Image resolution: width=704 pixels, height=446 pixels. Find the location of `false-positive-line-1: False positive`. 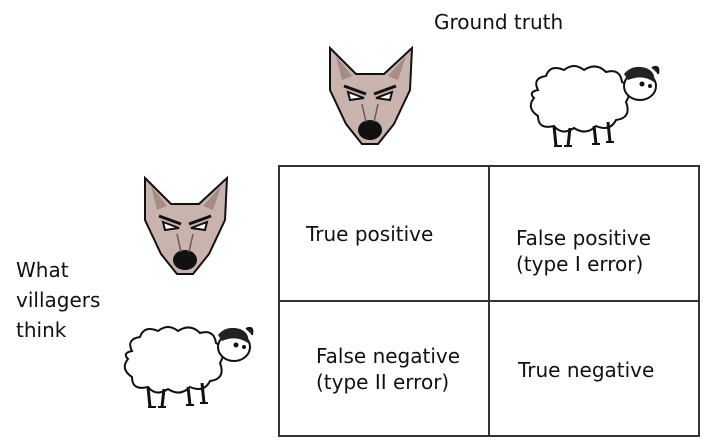

false-positive-line-1: False positive is located at coordinates (584, 238).